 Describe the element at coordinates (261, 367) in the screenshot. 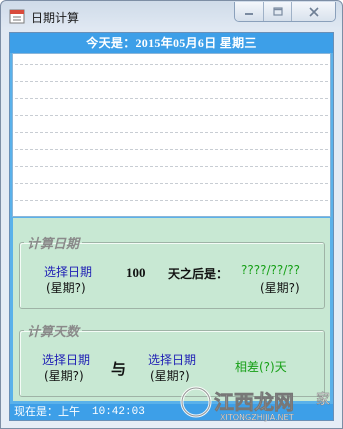

I see `diff-result: 相差(?)天` at that location.